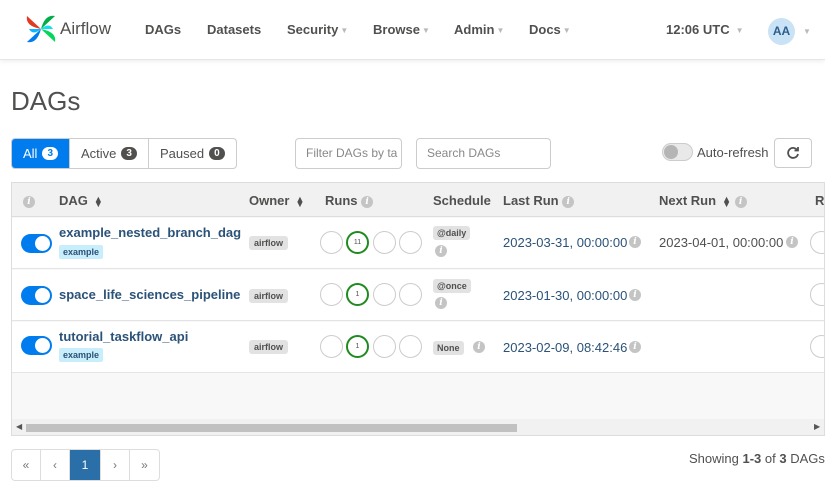 The width and height of the screenshot is (825, 486). I want to click on user-avatar: AA, so click(781, 31).